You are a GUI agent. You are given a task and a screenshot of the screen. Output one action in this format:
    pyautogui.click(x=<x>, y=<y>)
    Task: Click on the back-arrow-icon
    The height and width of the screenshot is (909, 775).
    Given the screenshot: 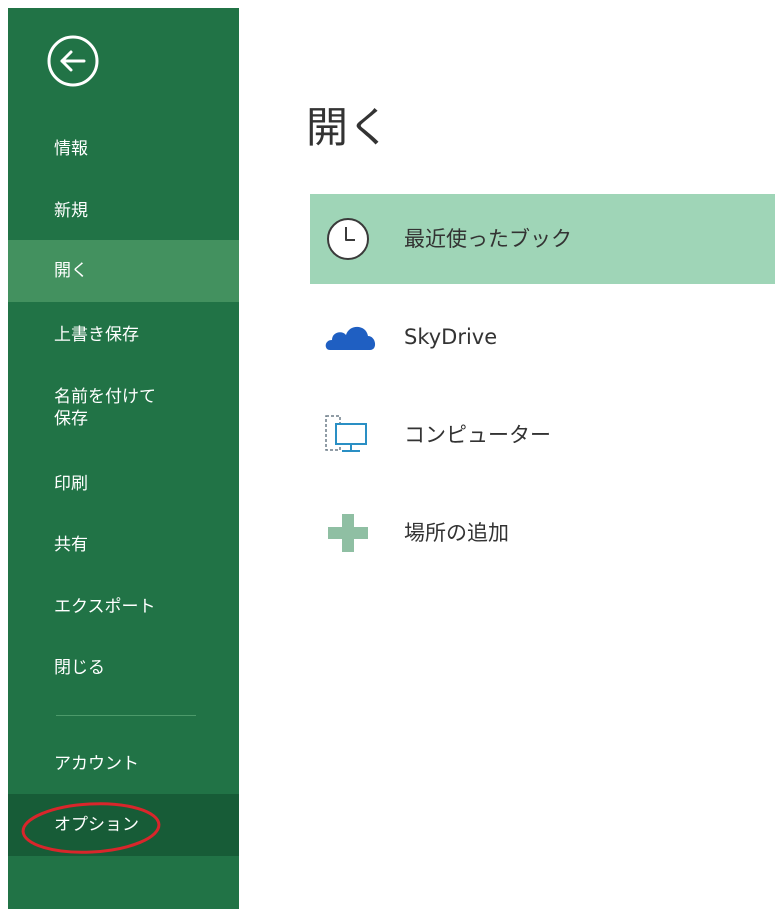 What is the action you would take?
    pyautogui.click(x=73, y=61)
    